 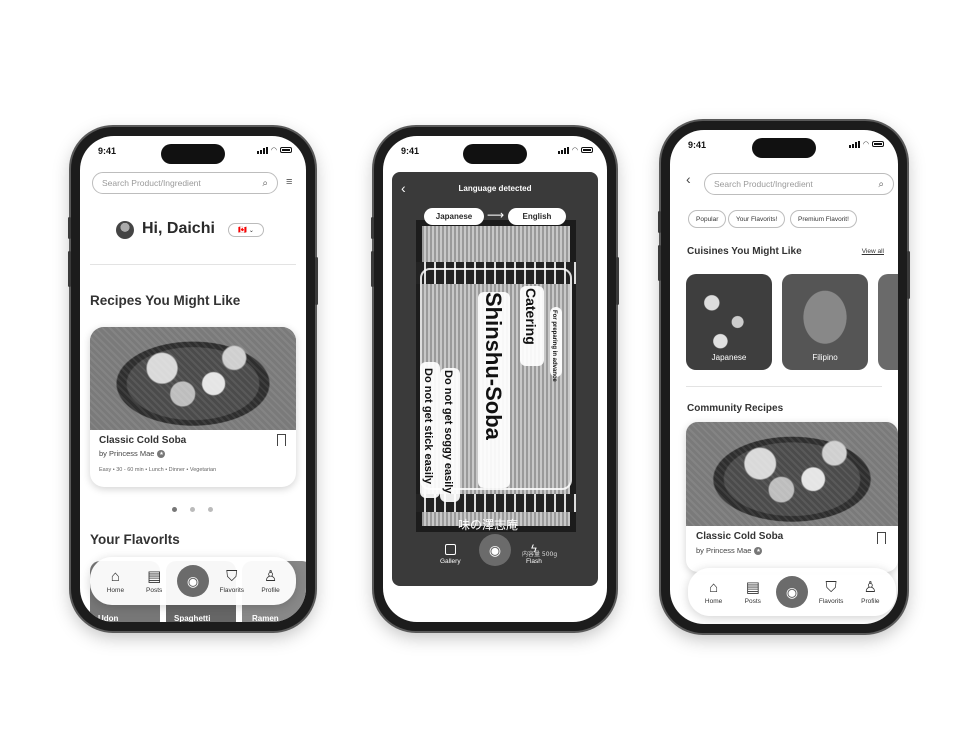 I want to click on gallery-label: Gallery, so click(x=450, y=561).